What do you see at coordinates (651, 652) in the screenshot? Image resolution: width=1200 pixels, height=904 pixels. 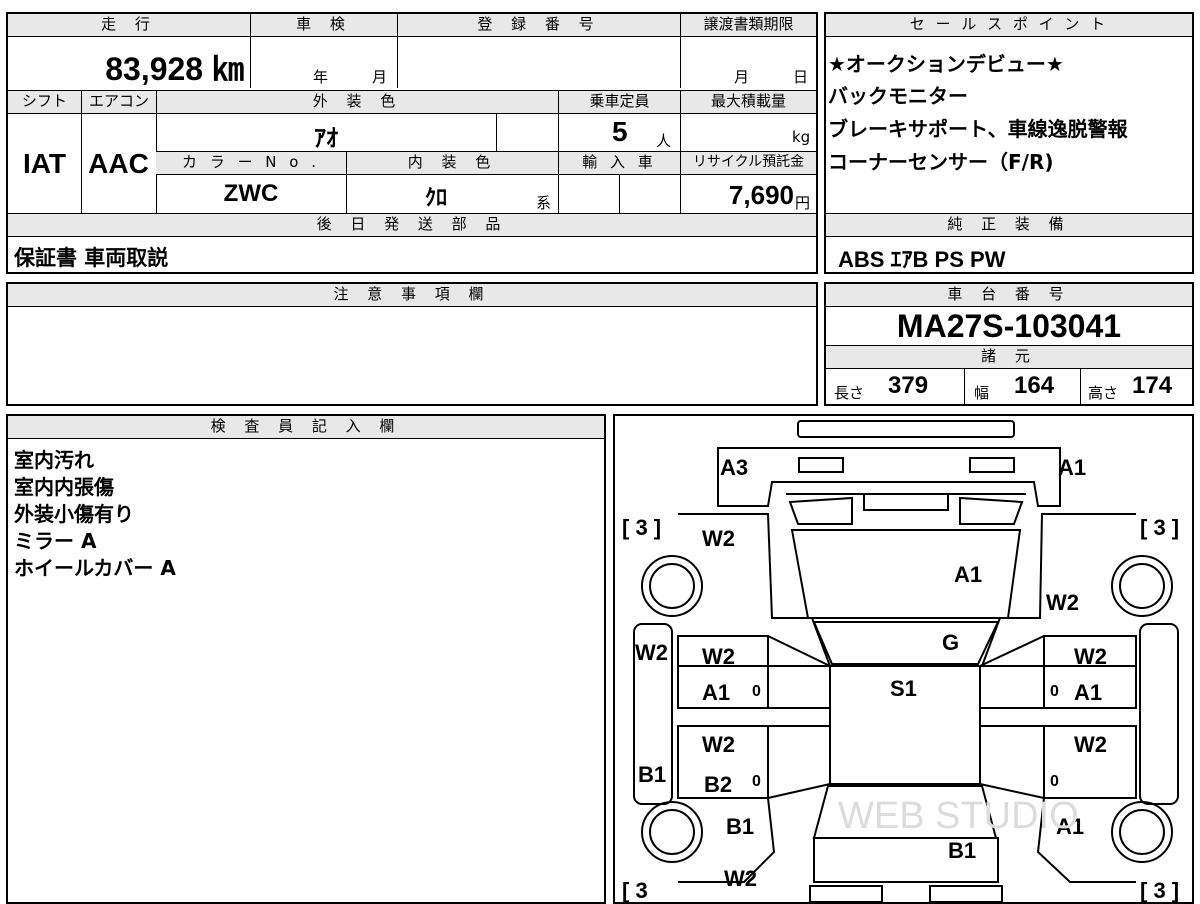 I see `left-step-mark: W2` at bounding box center [651, 652].